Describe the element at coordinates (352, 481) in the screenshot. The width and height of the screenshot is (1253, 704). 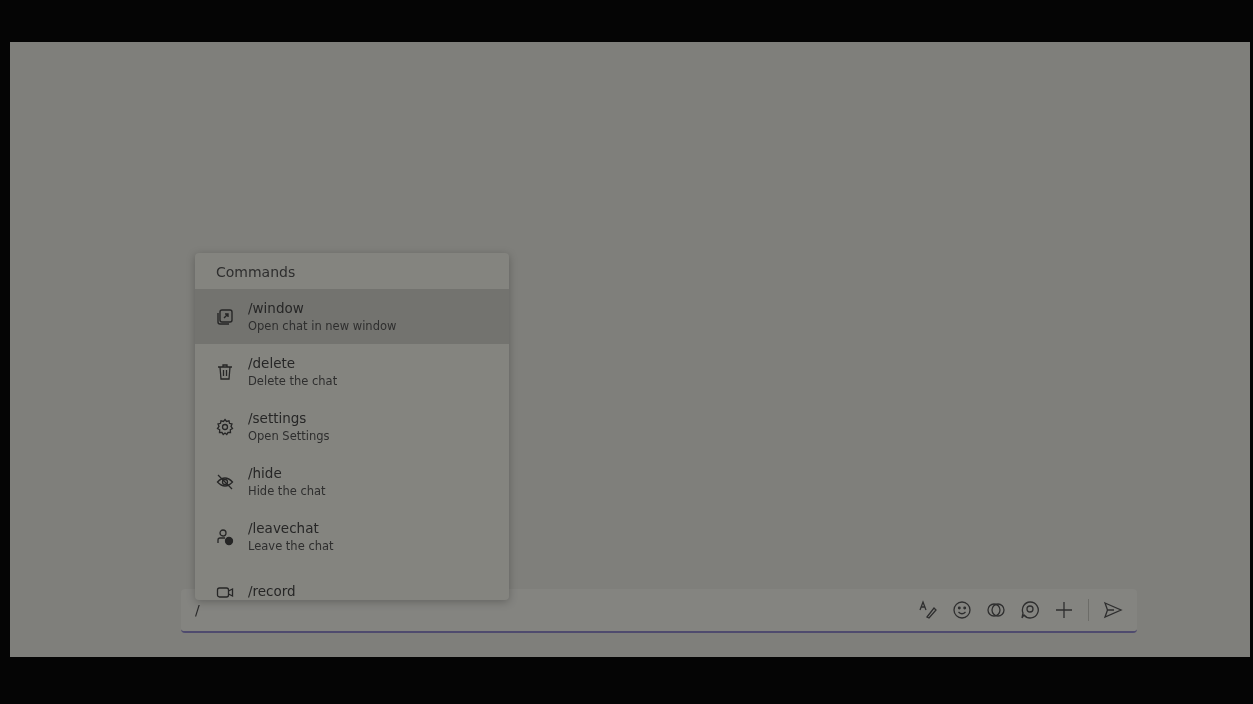
I see `command-item: /hide Hide the chat` at that location.